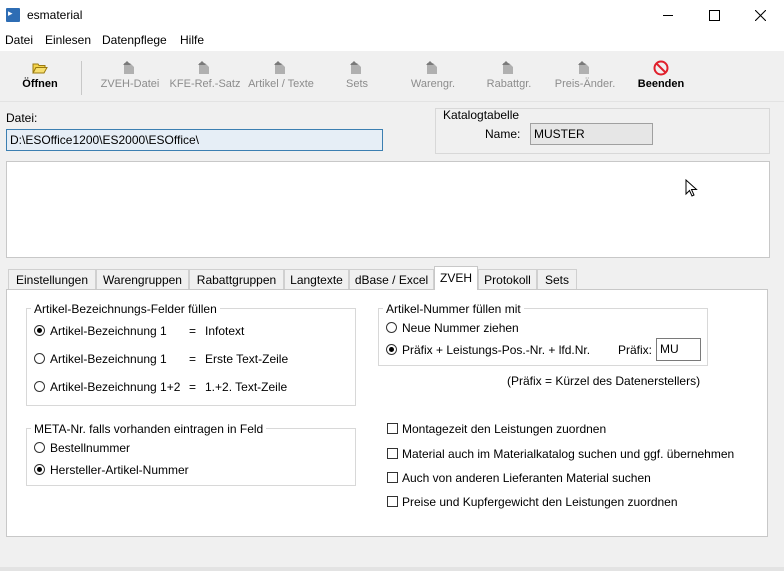 This screenshot has width=784, height=571. I want to click on bezeichnung-option-3-target: 1.+2. Text-Zeile, so click(246, 387).